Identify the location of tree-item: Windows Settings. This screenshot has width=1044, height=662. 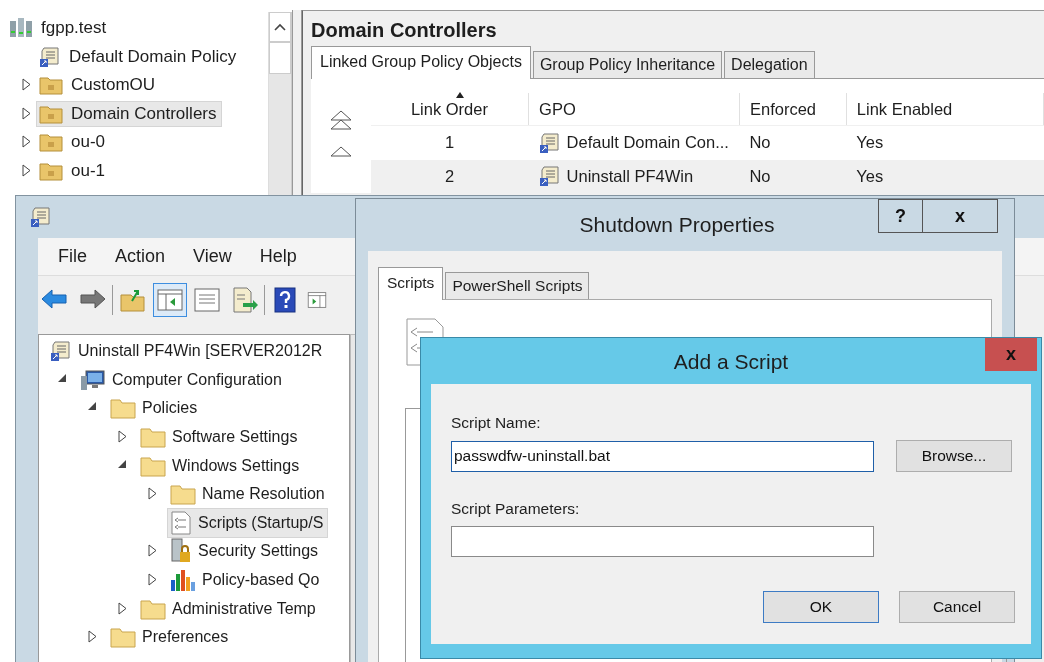
(221, 465).